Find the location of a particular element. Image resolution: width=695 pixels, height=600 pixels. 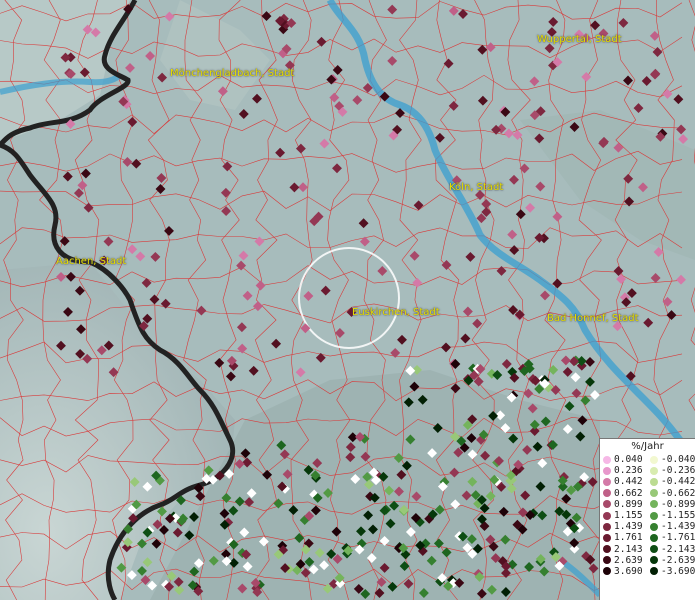

legend-row: 1.761 -1.761 is located at coordinates (647, 537).